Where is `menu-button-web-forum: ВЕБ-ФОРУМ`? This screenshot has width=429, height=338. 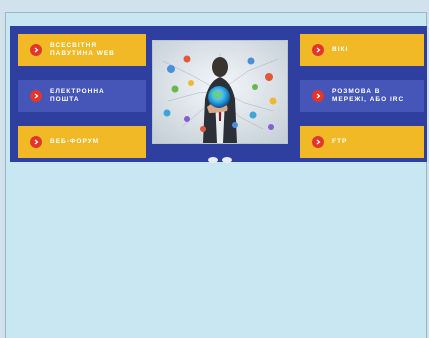
menu-button-web-forum: ВЕБ-ФОРУМ is located at coordinates (82, 142).